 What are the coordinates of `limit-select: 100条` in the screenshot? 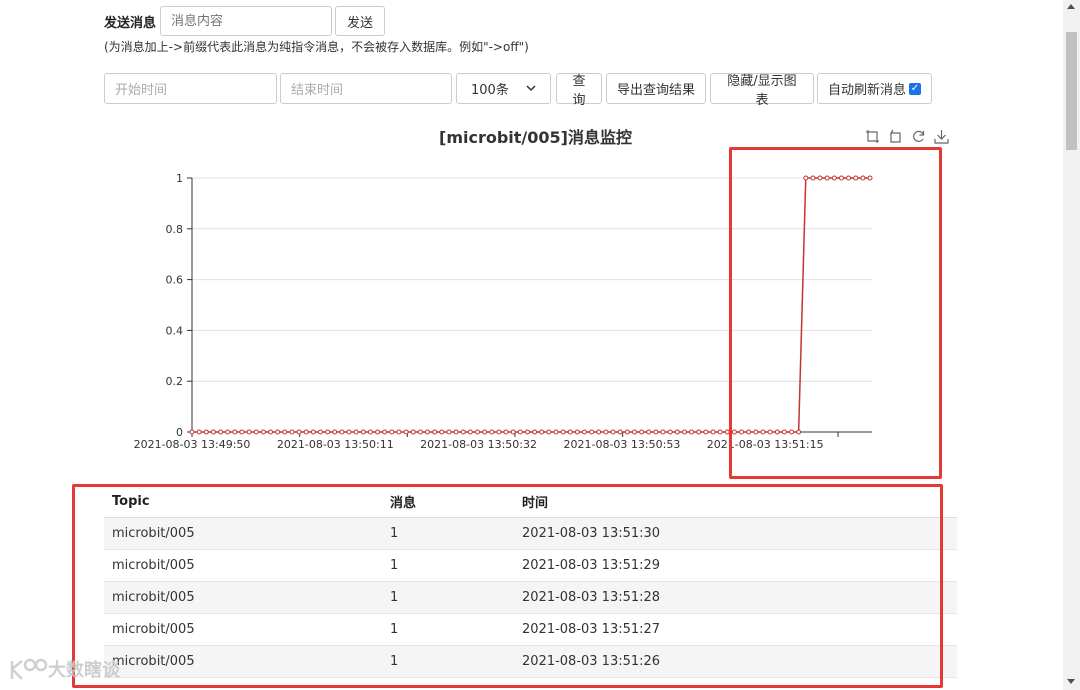 It's located at (503, 88).